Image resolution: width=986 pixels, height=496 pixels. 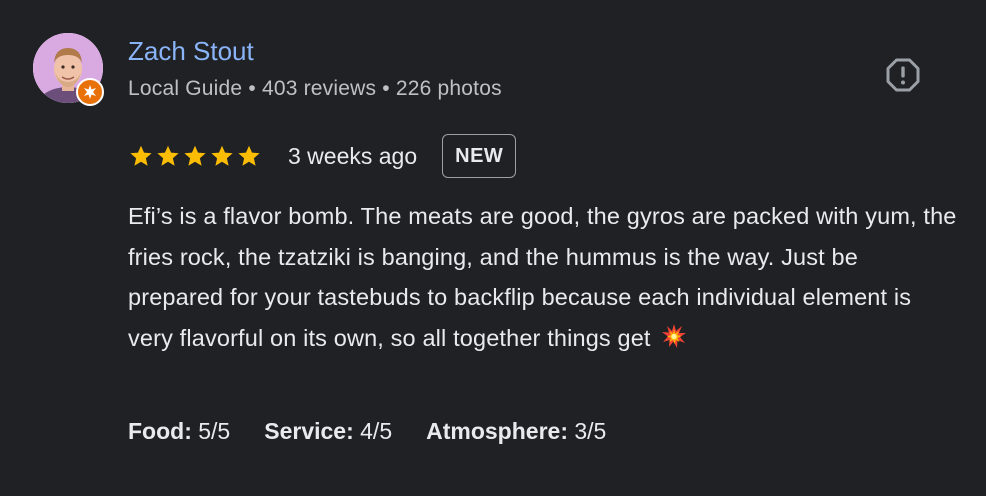 What do you see at coordinates (191, 51) in the screenshot?
I see `reviewer-name: Zach Stout` at bounding box center [191, 51].